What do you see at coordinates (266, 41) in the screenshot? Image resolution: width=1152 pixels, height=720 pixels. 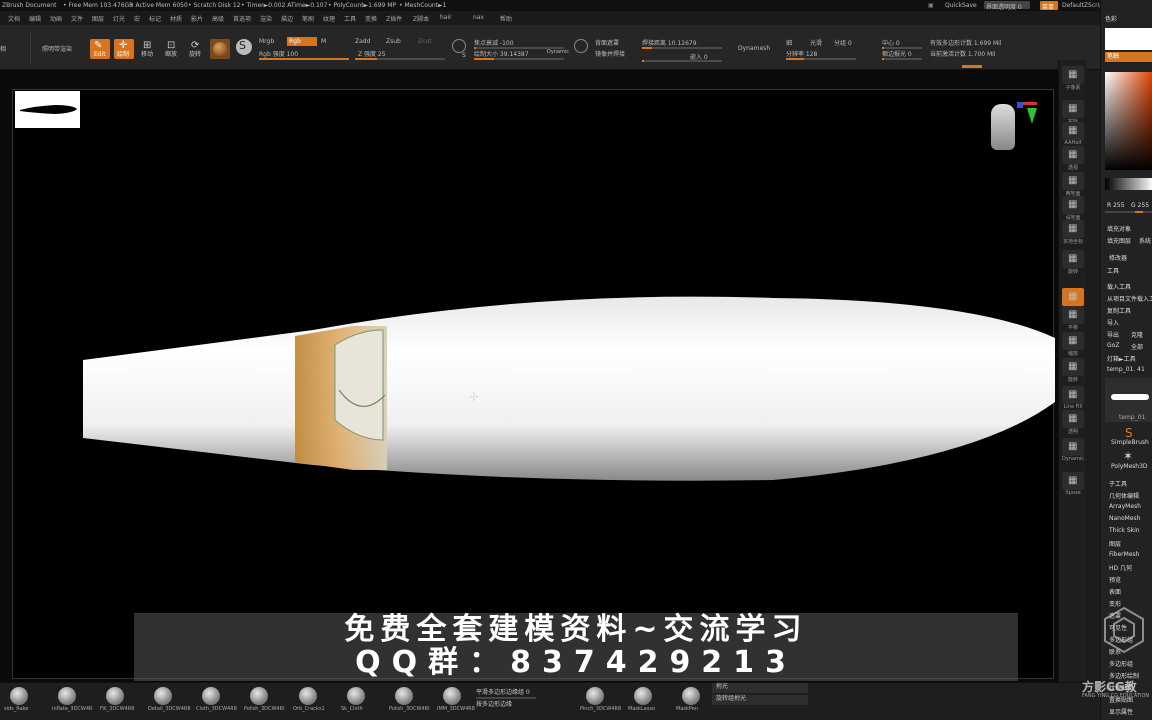 I see `mrgb-button: Mrgb` at bounding box center [266, 41].